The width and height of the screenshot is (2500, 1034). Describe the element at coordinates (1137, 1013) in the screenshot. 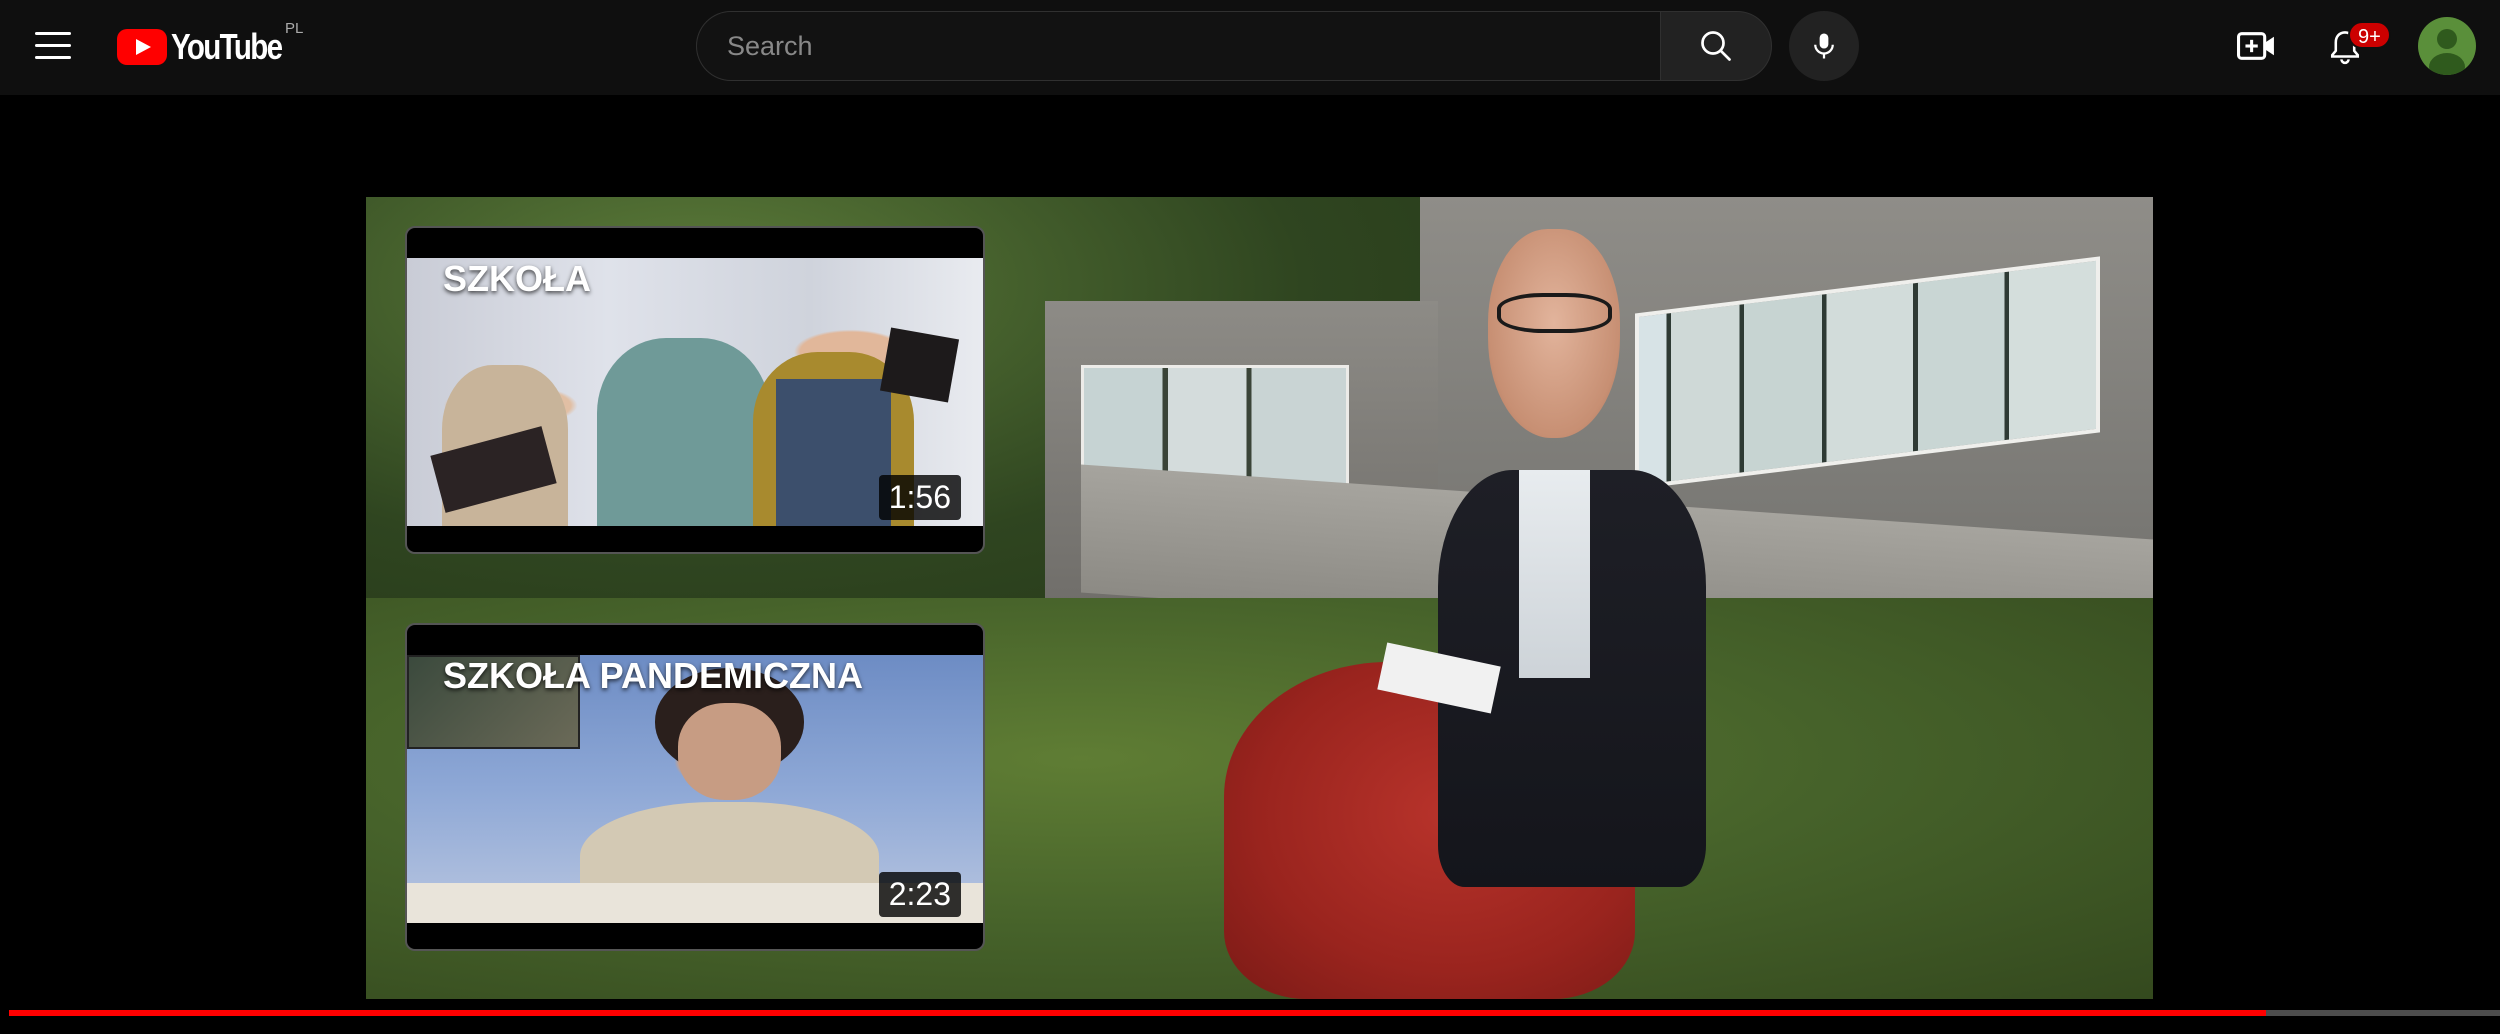

I see `progress-bar-fill` at that location.